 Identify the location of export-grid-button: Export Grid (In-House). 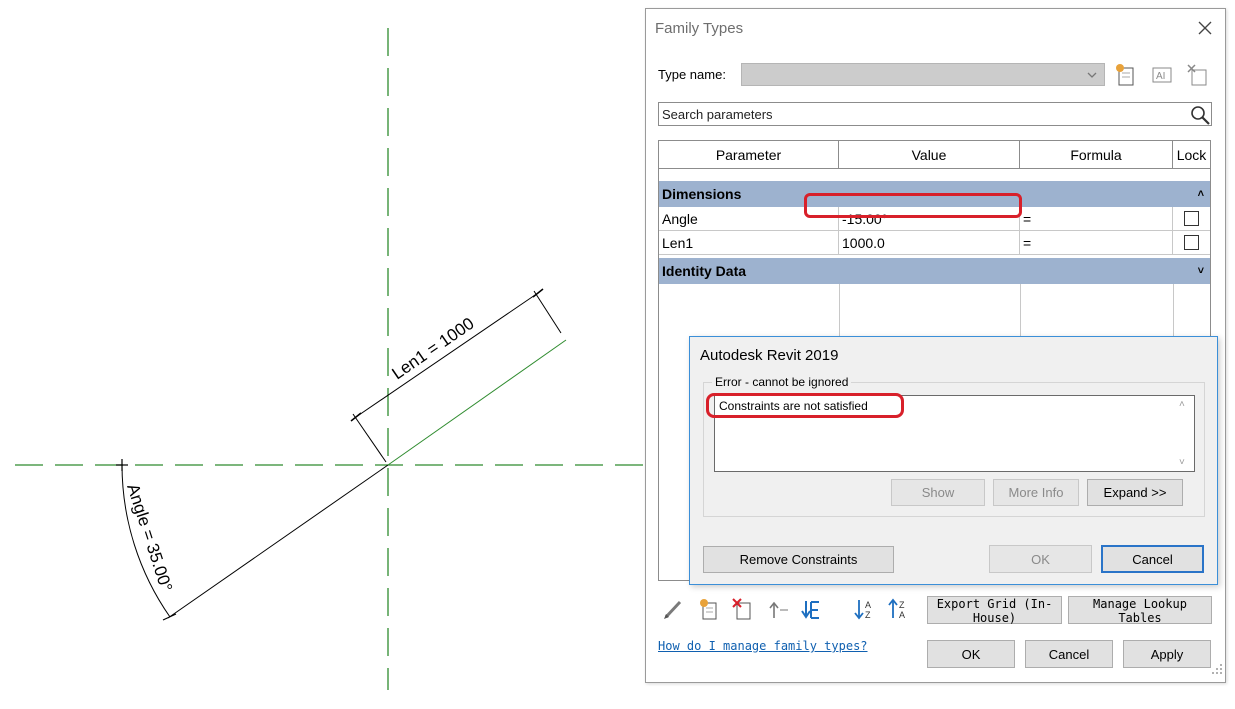
(994, 610).